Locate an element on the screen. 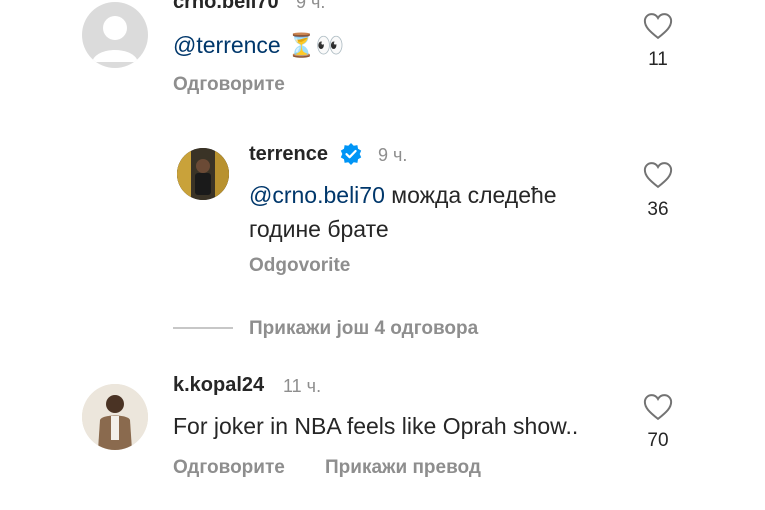 The height and width of the screenshot is (510, 765). verified-badge-icon is located at coordinates (351, 154).